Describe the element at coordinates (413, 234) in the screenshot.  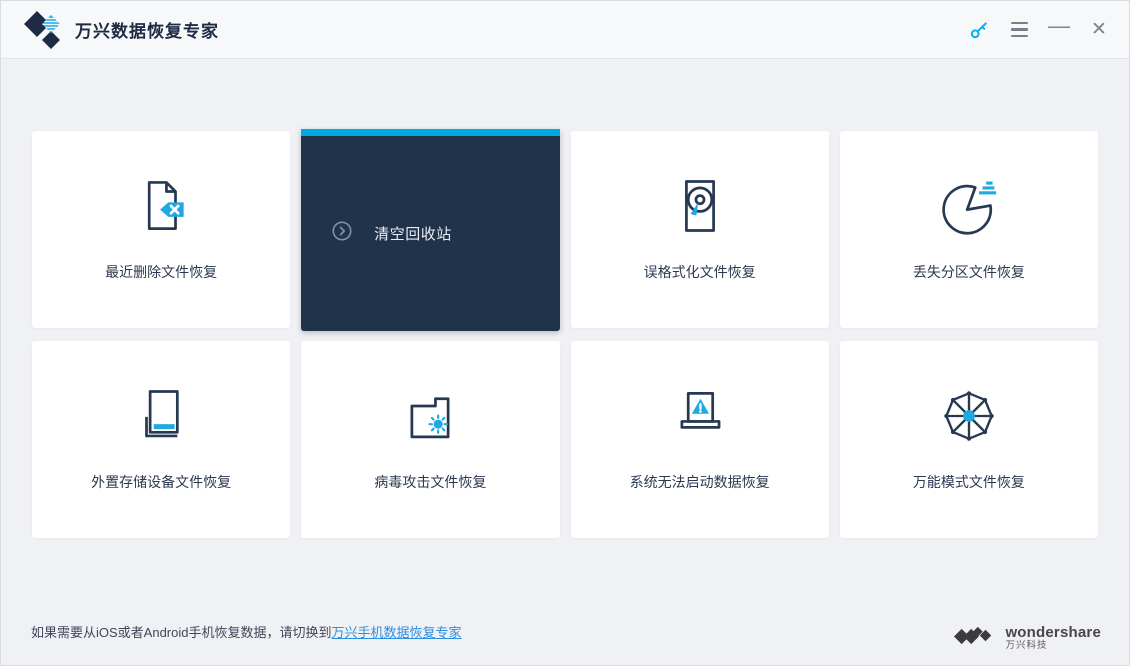
I see `mode-card-label: 清空回收站` at that location.